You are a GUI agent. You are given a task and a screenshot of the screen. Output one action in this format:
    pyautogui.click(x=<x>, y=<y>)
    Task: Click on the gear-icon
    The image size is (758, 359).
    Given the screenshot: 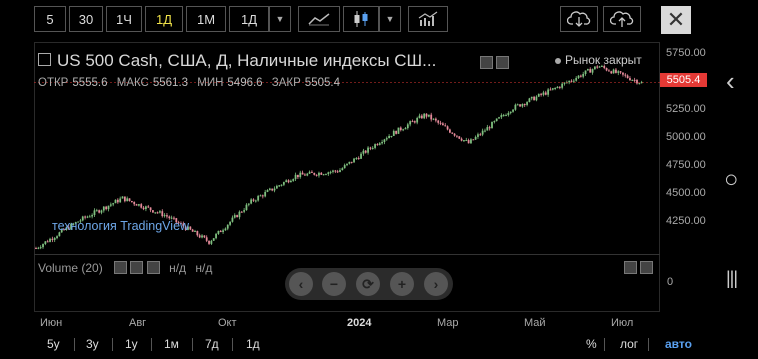 What is the action you would take?
    pyautogui.click(x=502, y=62)
    